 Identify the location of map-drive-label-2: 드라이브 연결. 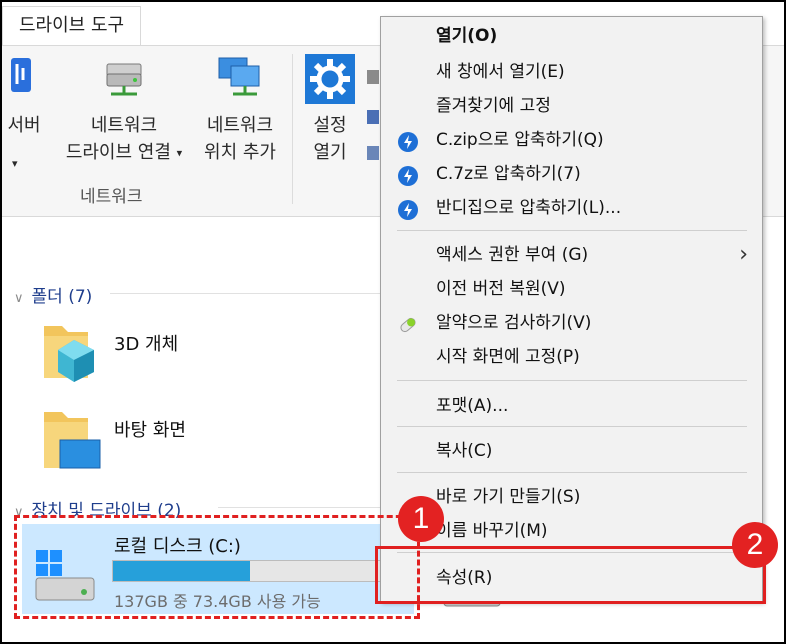
(118, 152).